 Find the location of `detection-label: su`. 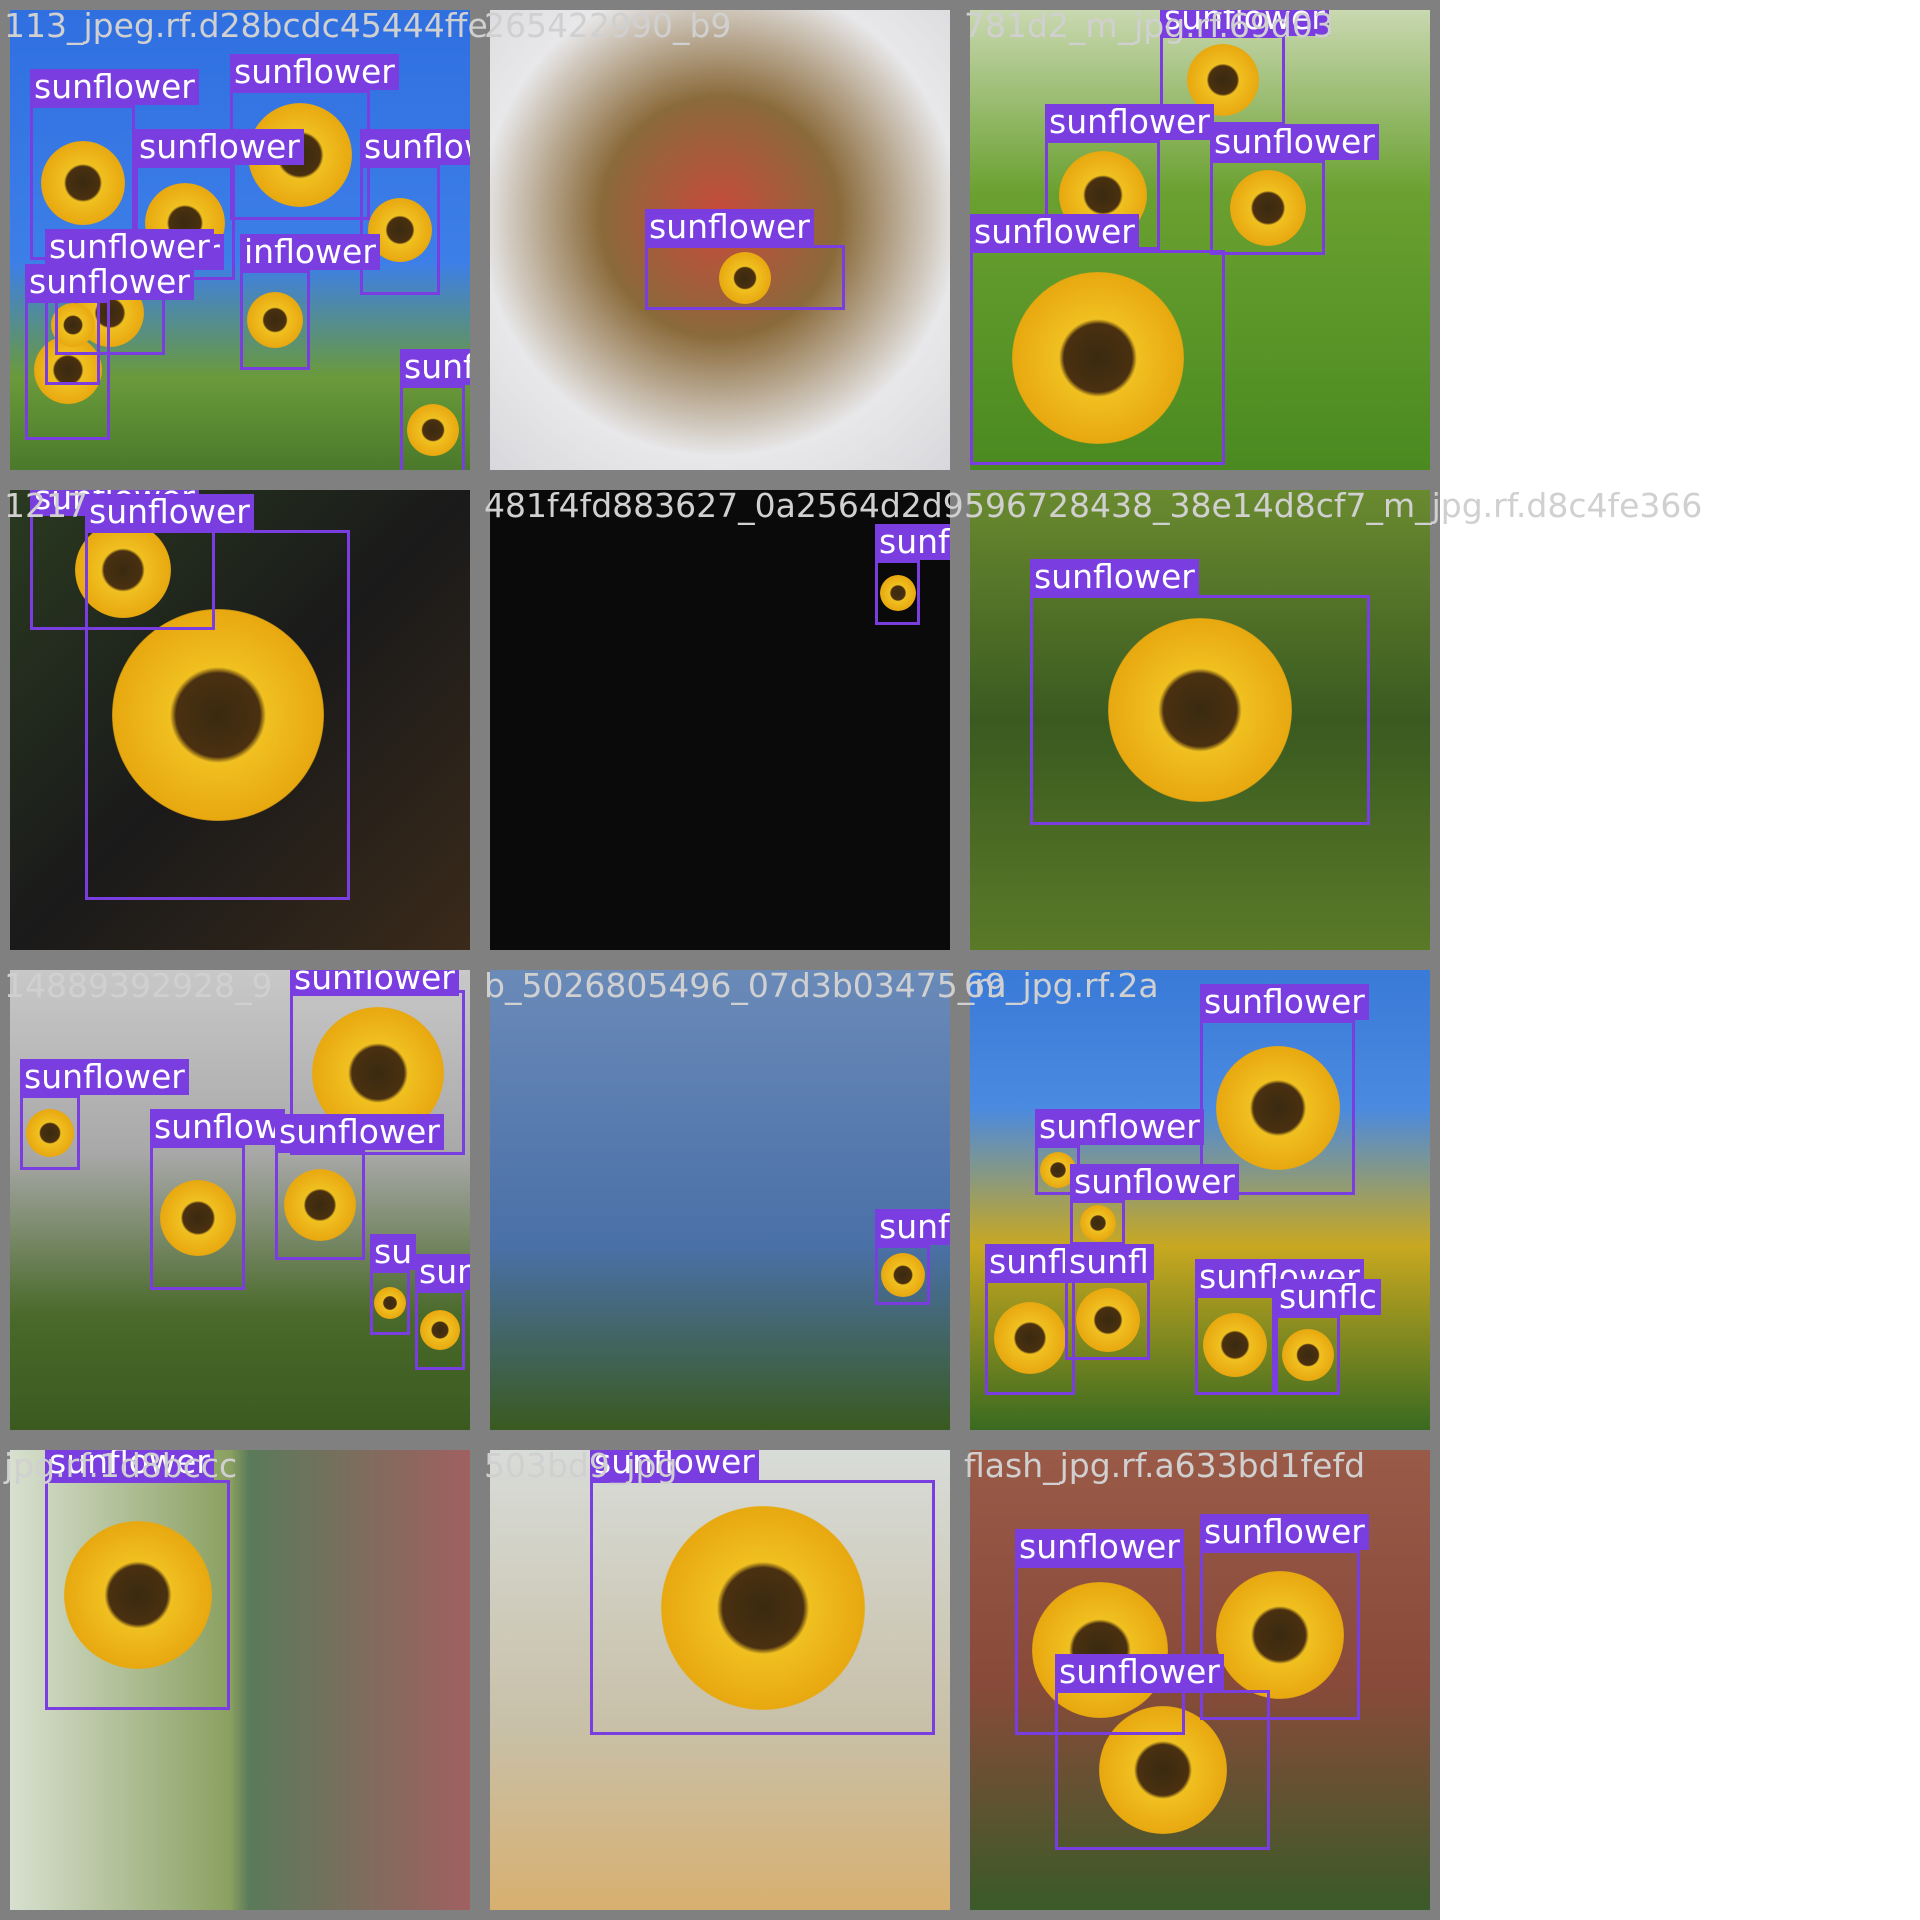

detection-label: su is located at coordinates (393, 1252).